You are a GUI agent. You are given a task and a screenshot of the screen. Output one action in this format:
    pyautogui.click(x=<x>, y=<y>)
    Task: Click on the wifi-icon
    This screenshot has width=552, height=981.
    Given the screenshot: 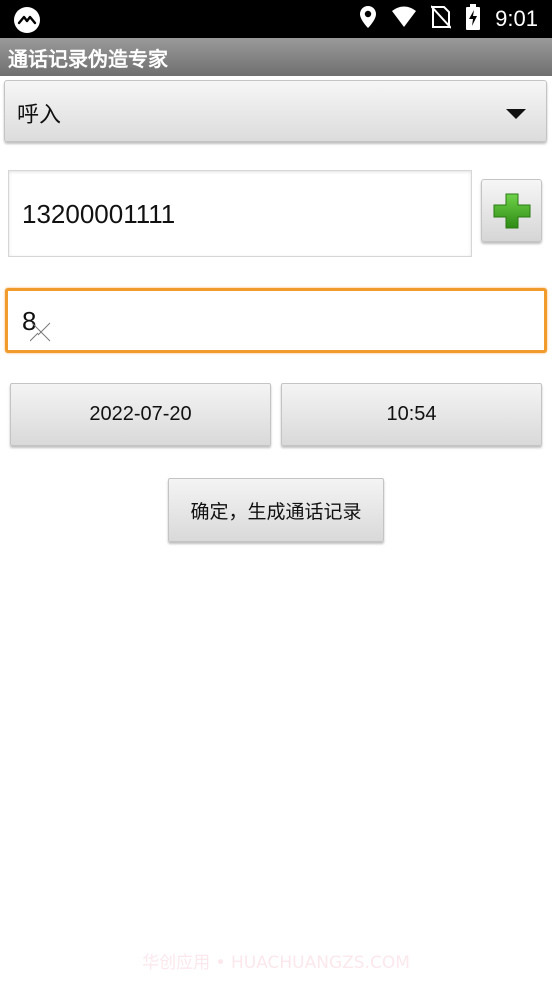 What is the action you would take?
    pyautogui.click(x=404, y=19)
    